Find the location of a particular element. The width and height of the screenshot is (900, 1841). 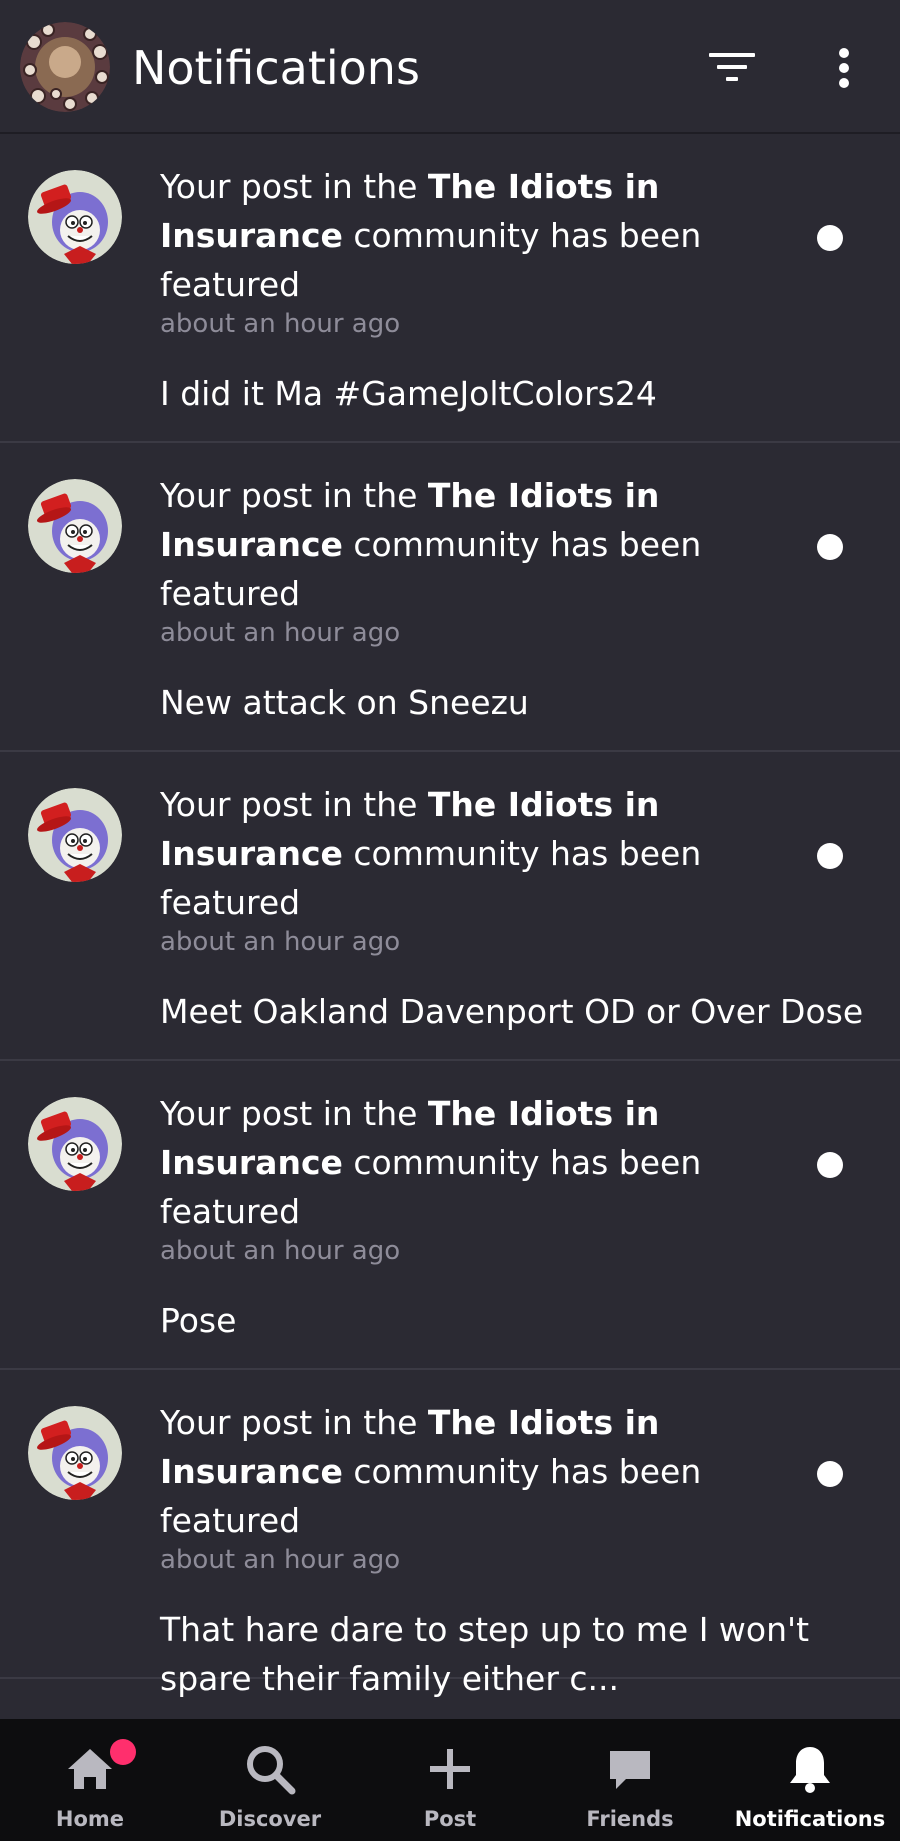

nav-discover: Discover is located at coordinates (270, 1780).